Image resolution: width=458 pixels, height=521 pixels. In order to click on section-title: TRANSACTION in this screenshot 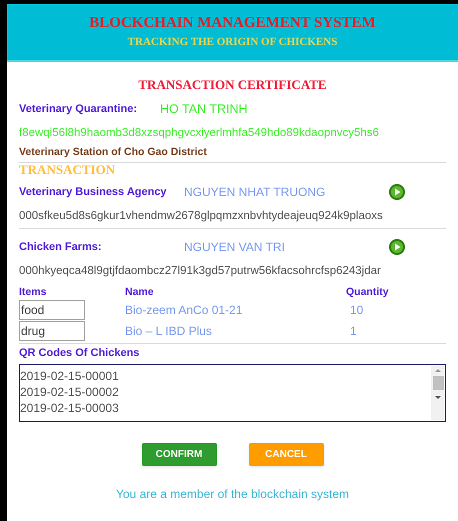, I will do `click(67, 170)`.